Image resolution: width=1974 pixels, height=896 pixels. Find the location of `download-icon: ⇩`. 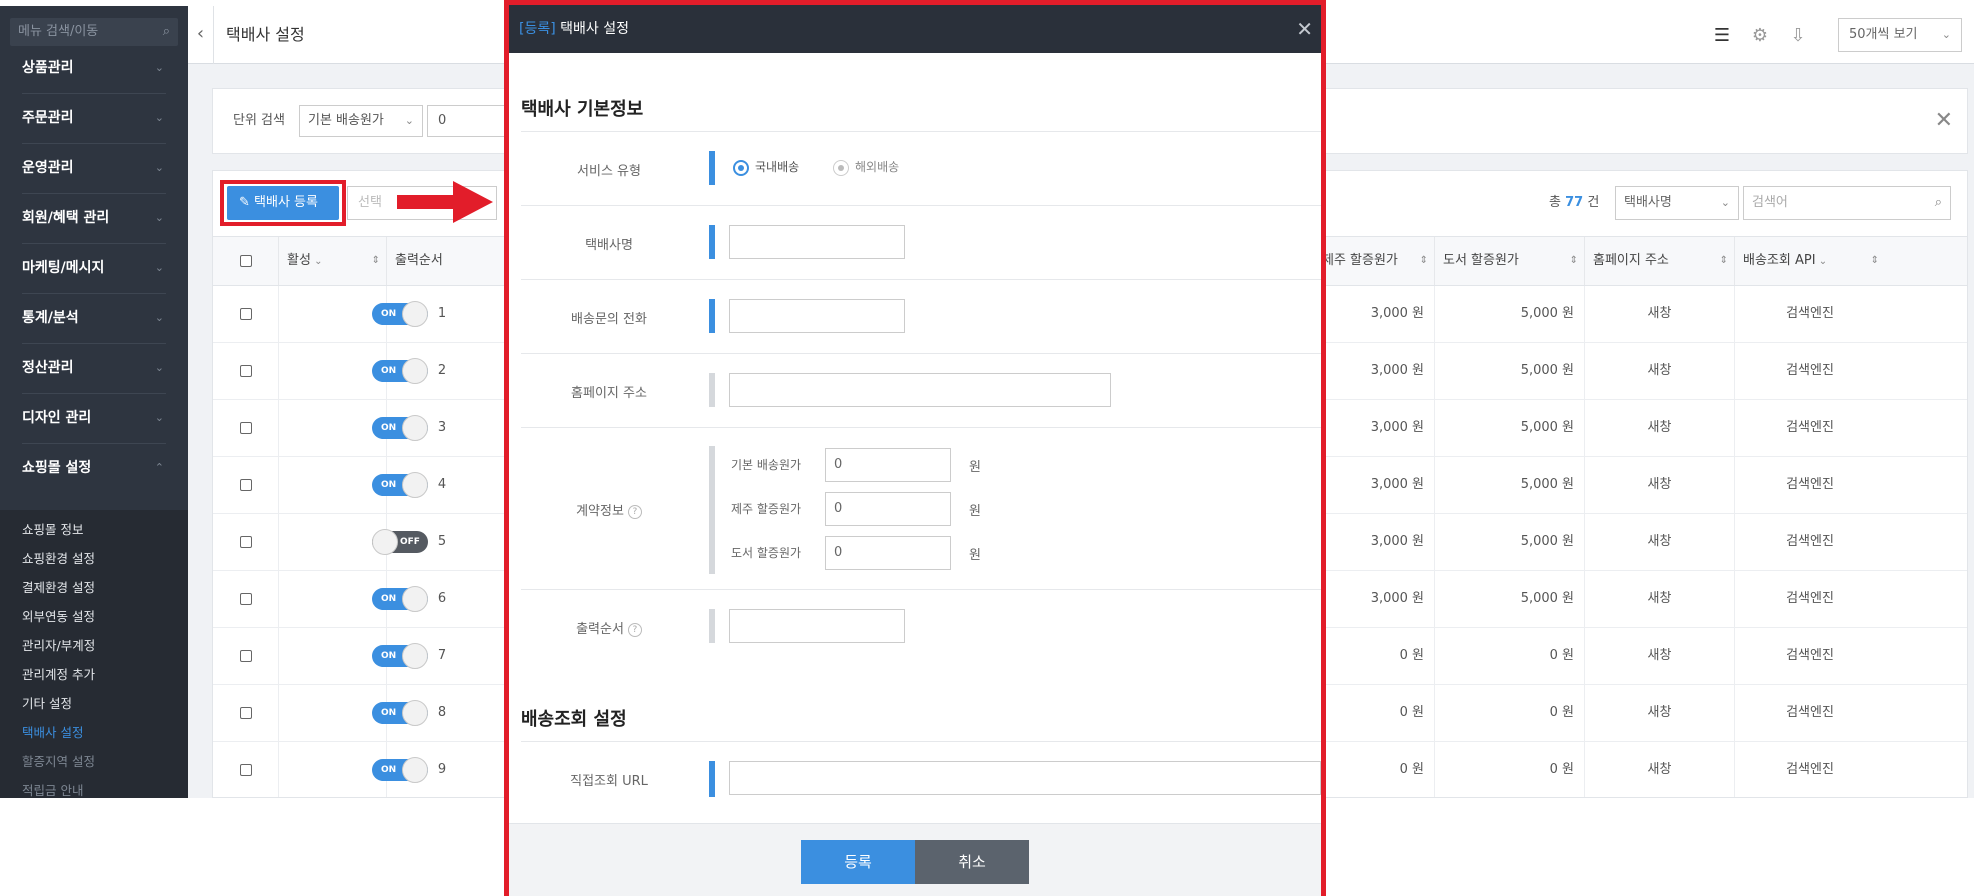

download-icon: ⇩ is located at coordinates (1798, 36).